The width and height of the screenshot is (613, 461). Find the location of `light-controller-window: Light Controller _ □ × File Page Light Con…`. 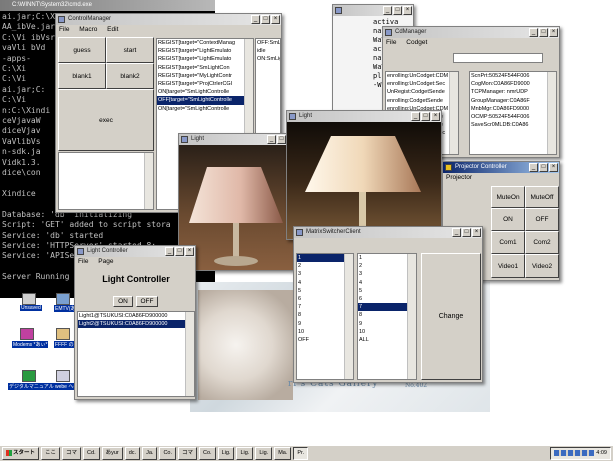

light-controller-window: Light Controller _ □ × File Page Light Con… is located at coordinates (135, 322).